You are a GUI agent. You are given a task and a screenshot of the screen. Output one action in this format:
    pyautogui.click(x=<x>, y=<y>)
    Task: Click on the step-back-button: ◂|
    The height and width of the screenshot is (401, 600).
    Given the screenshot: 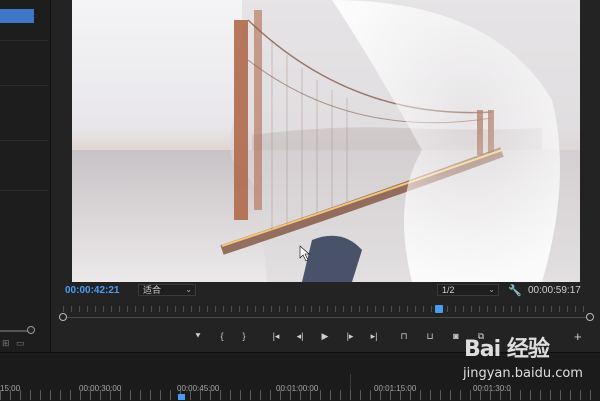 What is the action you would take?
    pyautogui.click(x=300, y=336)
    